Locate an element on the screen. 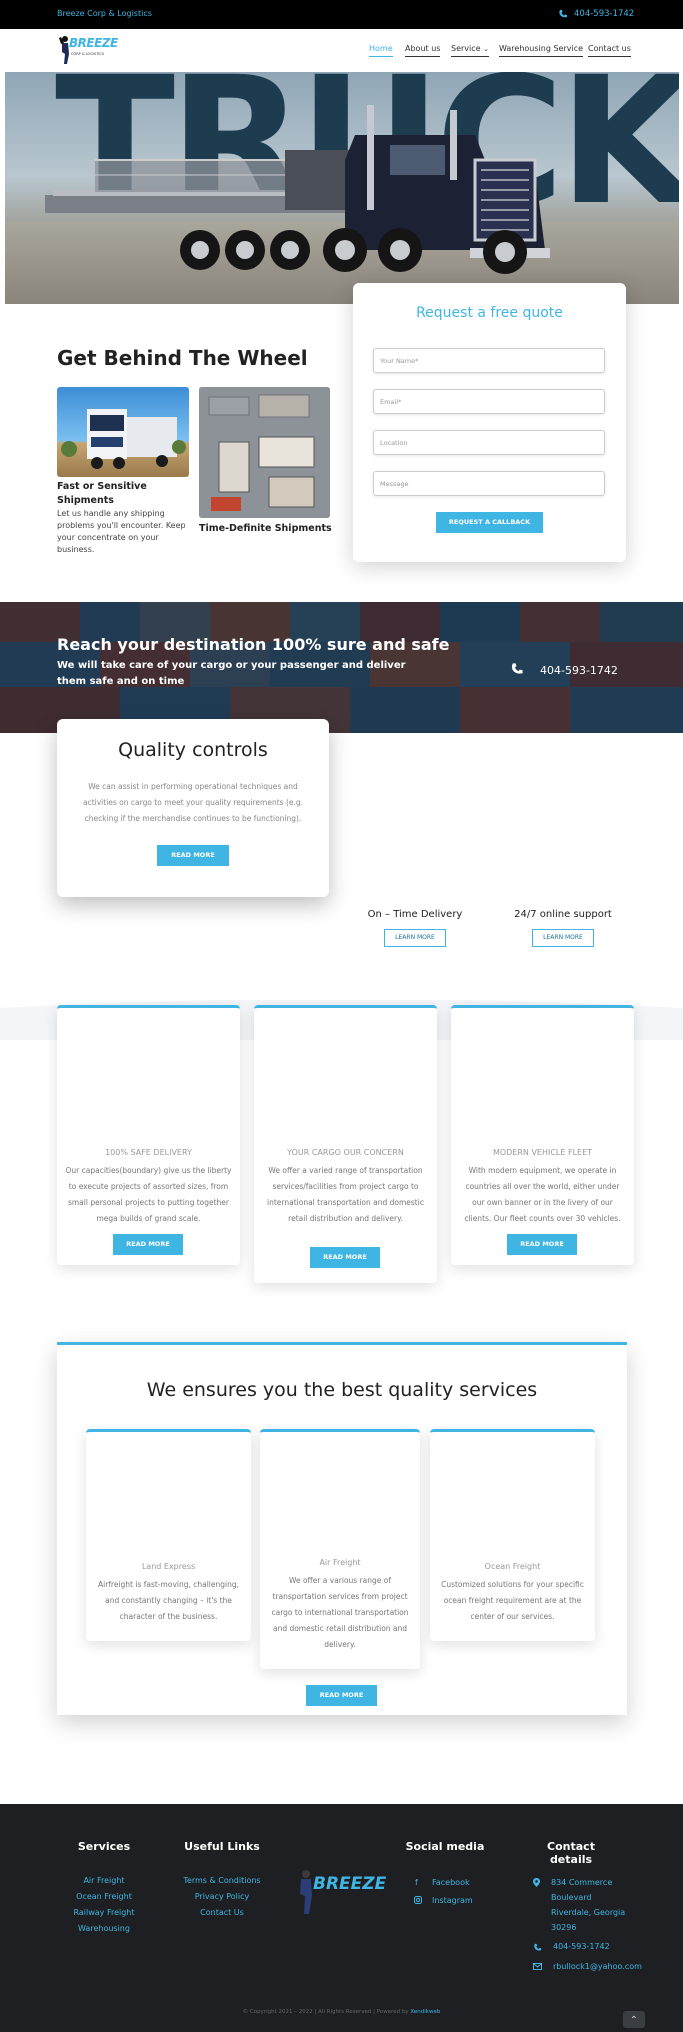  footer-logo: BREEZE is located at coordinates (341, 1891).